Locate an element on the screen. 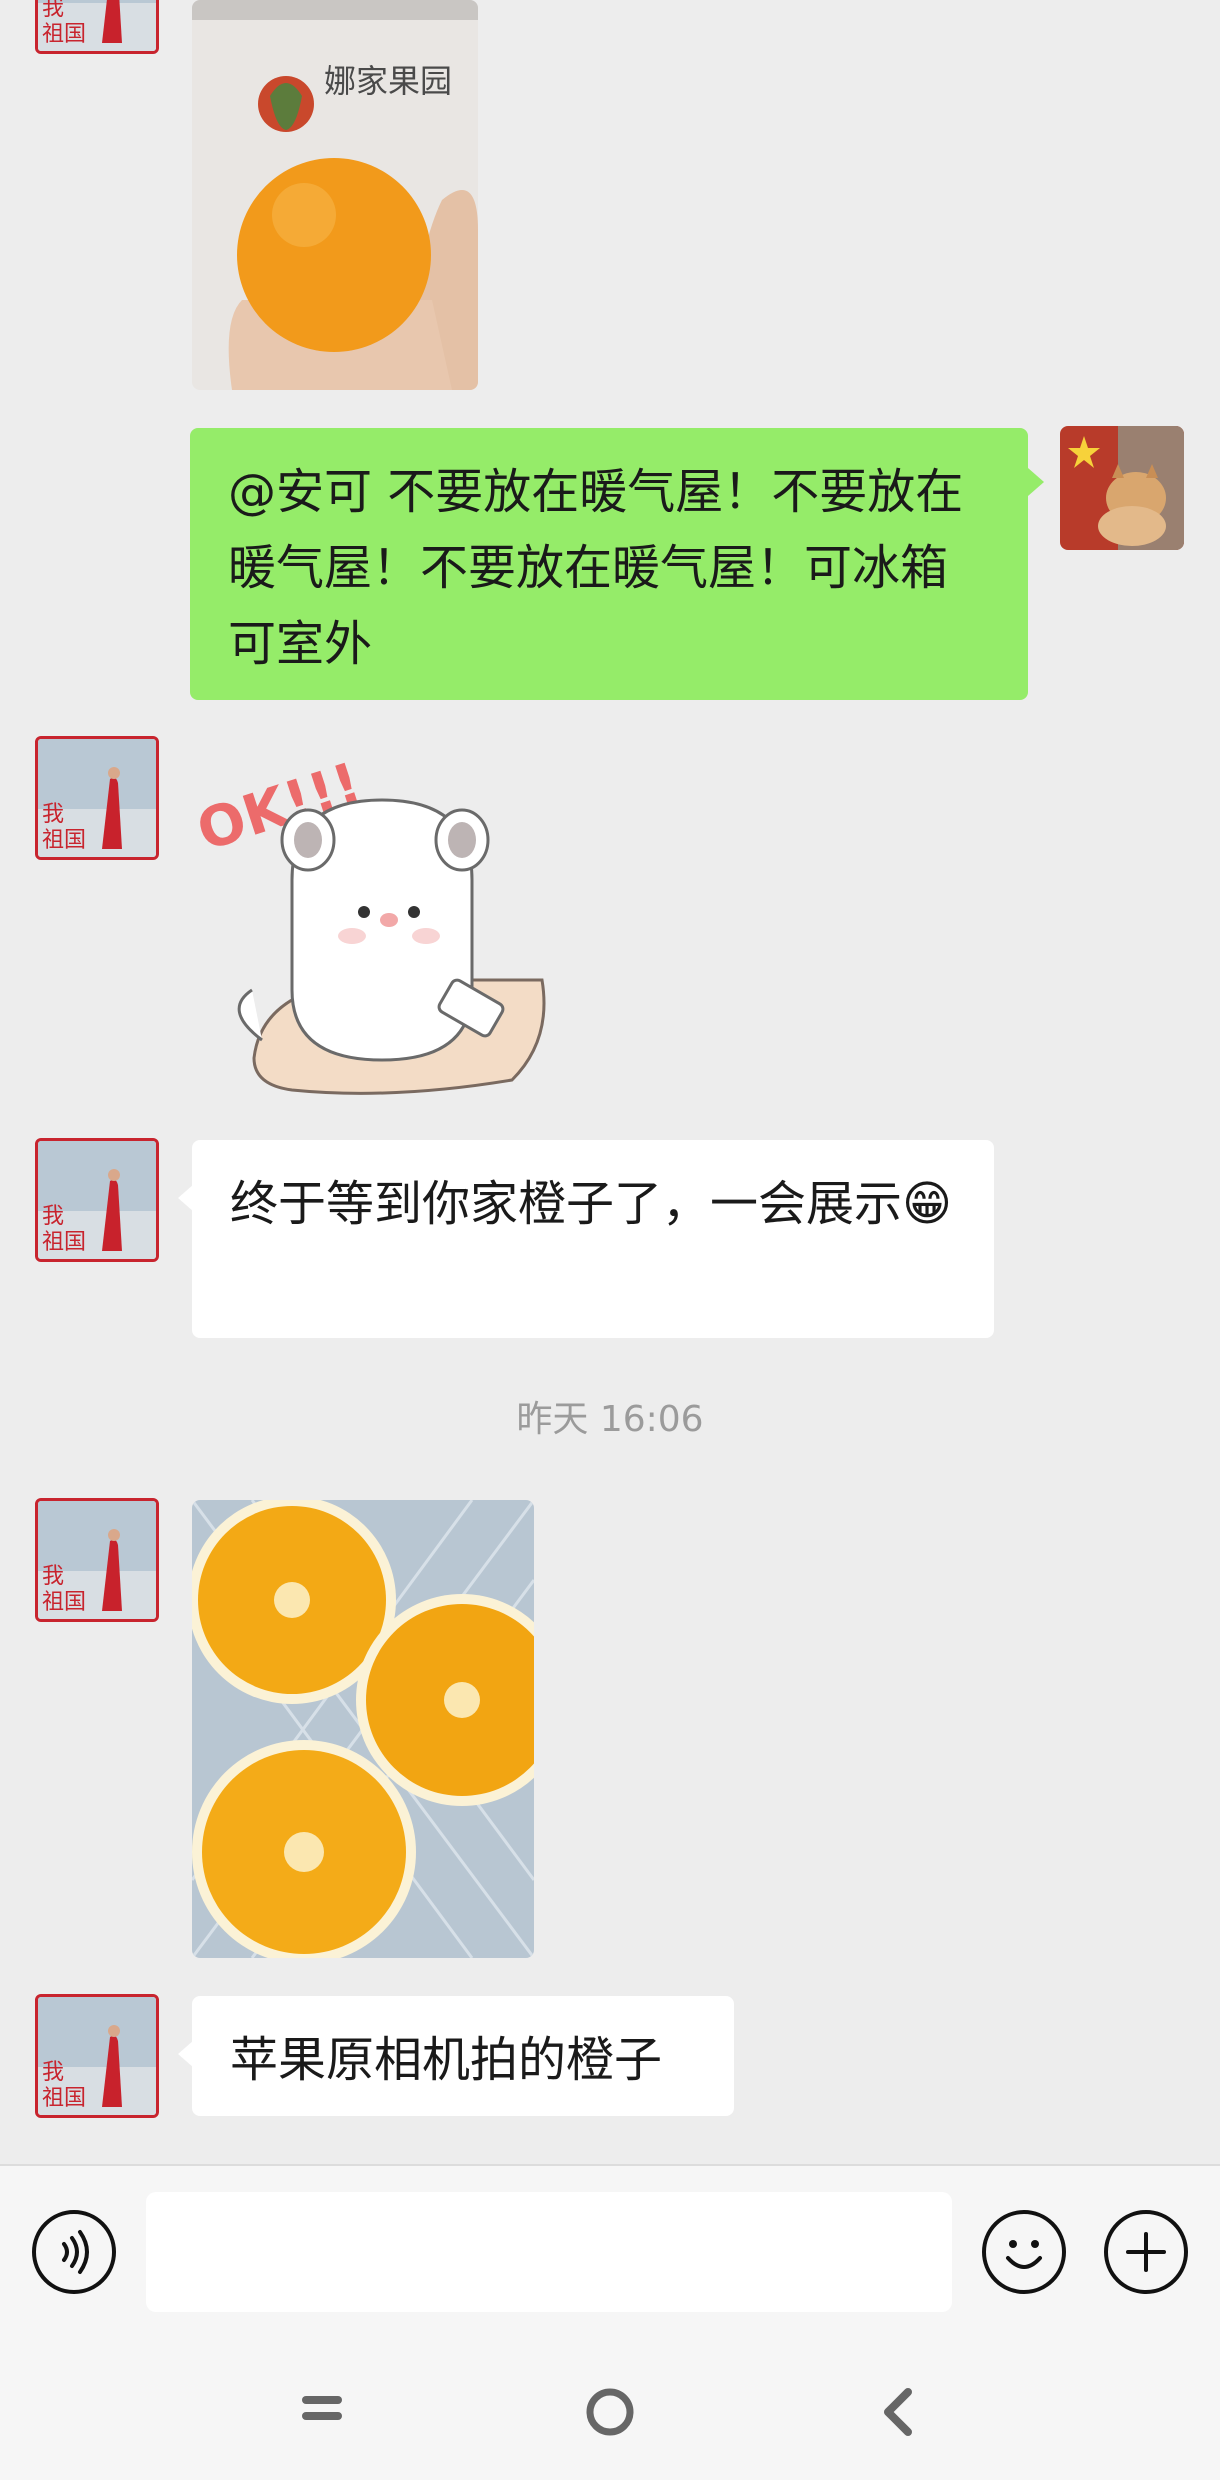 The width and height of the screenshot is (1220, 2480). self-avatar is located at coordinates (1122, 488).